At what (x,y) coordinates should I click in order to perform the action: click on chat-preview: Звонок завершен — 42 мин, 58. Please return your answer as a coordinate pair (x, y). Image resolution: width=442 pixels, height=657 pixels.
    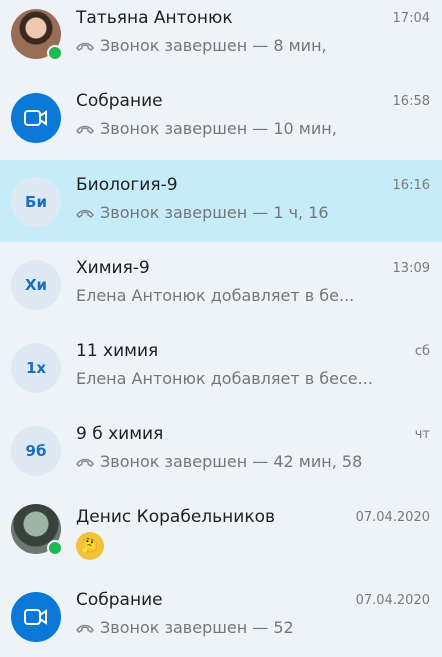
    Looking at the image, I should click on (231, 461).